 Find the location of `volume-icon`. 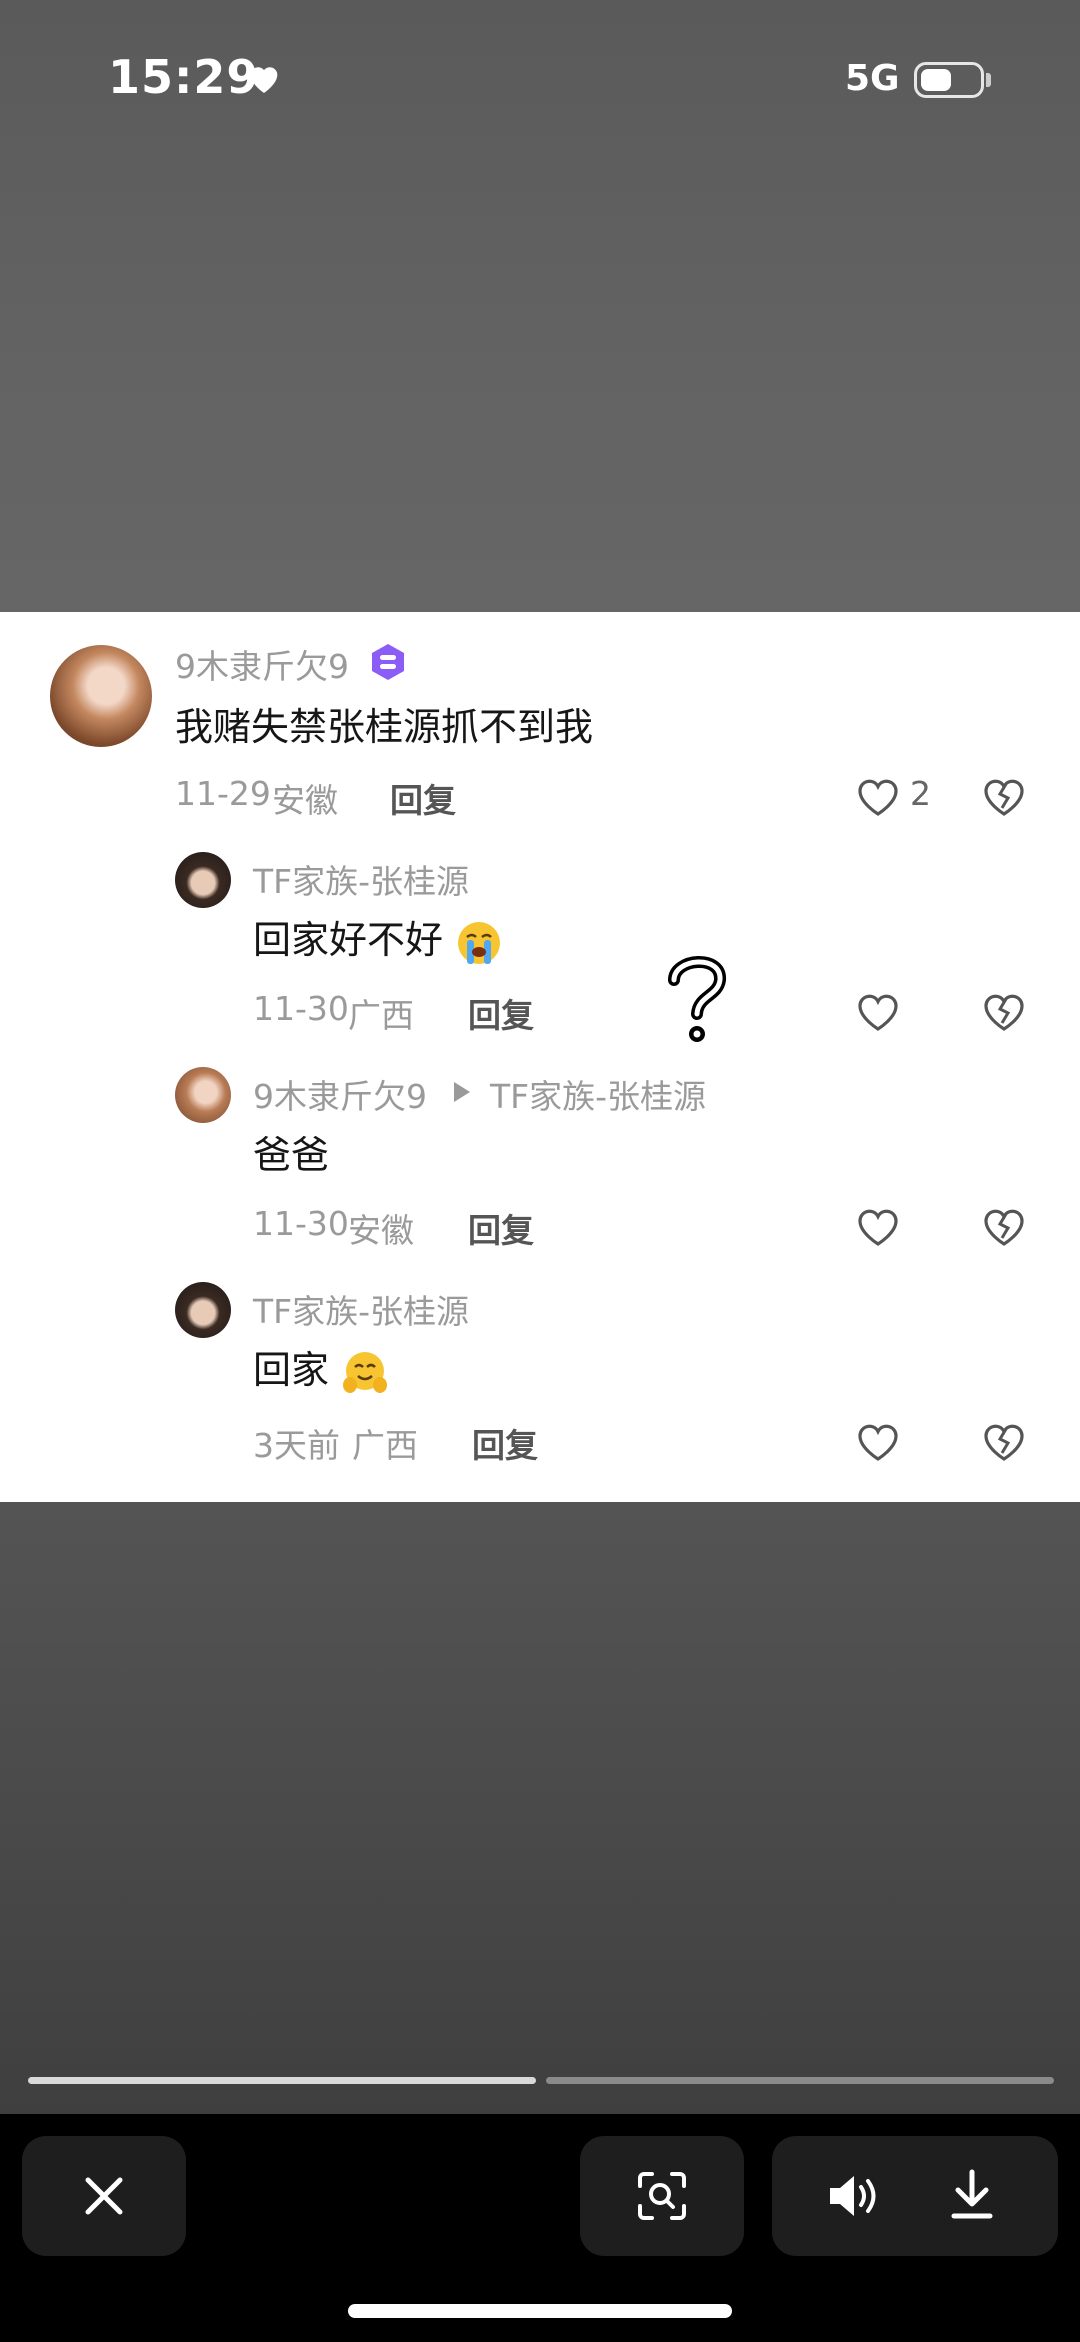

volume-icon is located at coordinates (853, 2196).